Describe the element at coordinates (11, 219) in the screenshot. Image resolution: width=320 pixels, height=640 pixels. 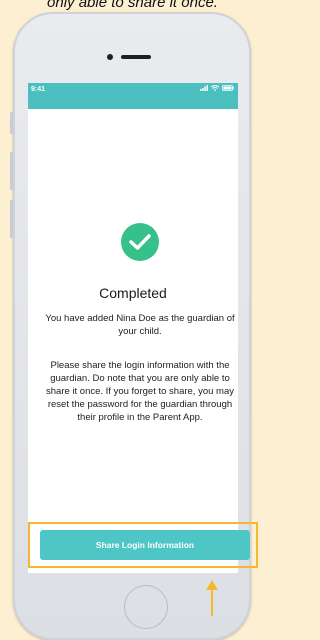
I see `volume-down-button` at that location.